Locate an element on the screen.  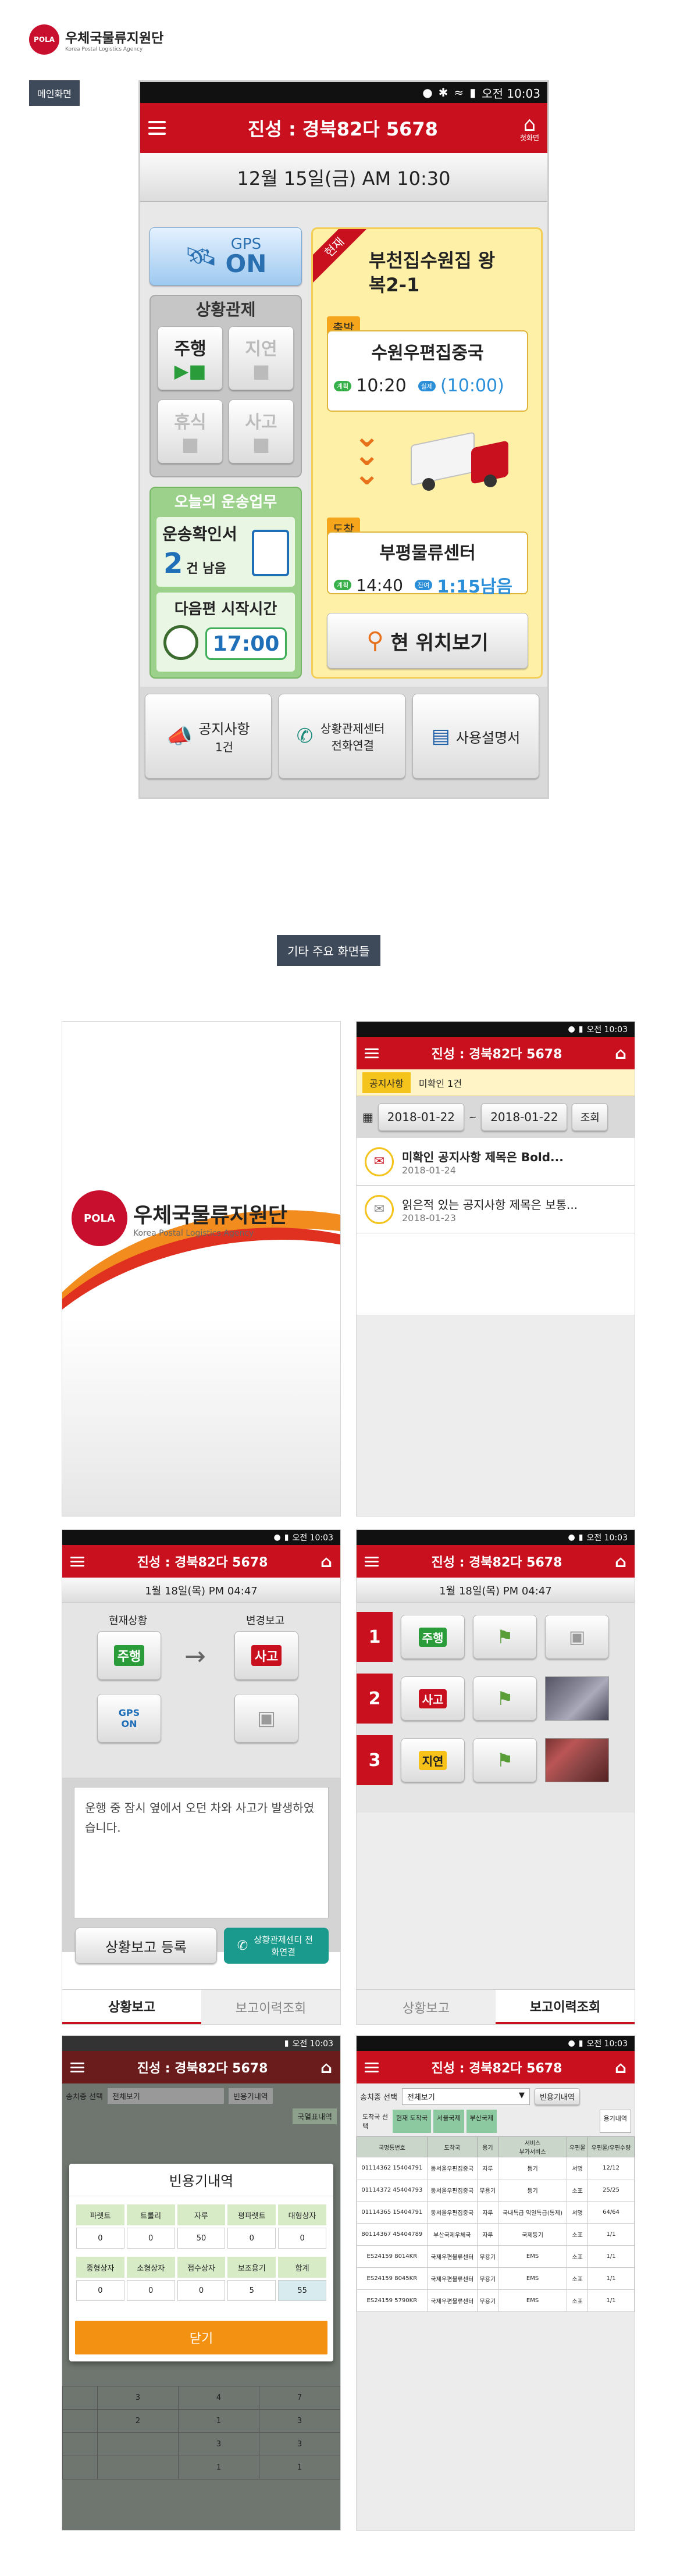
table-row: ES24159 8014KR 국제우편물류센터 무용기 EMS 소포 1/1 is located at coordinates (496, 2257).